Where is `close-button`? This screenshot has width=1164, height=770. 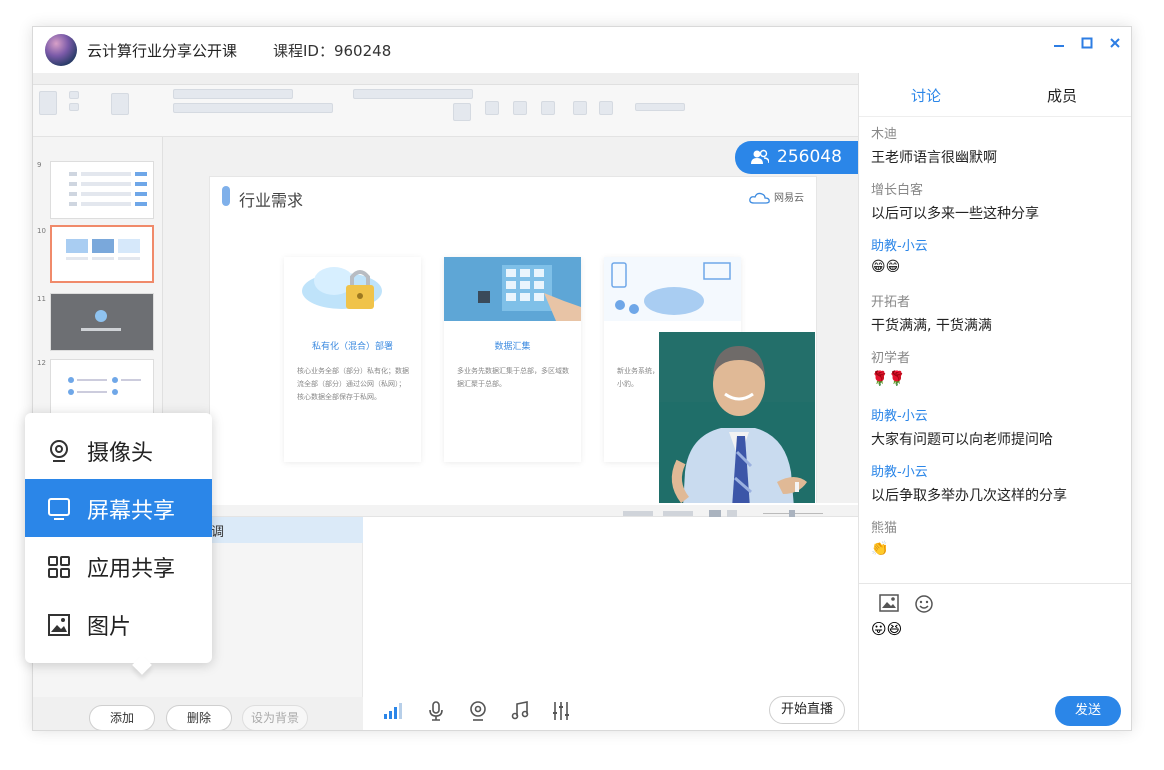 close-button is located at coordinates (1115, 45).